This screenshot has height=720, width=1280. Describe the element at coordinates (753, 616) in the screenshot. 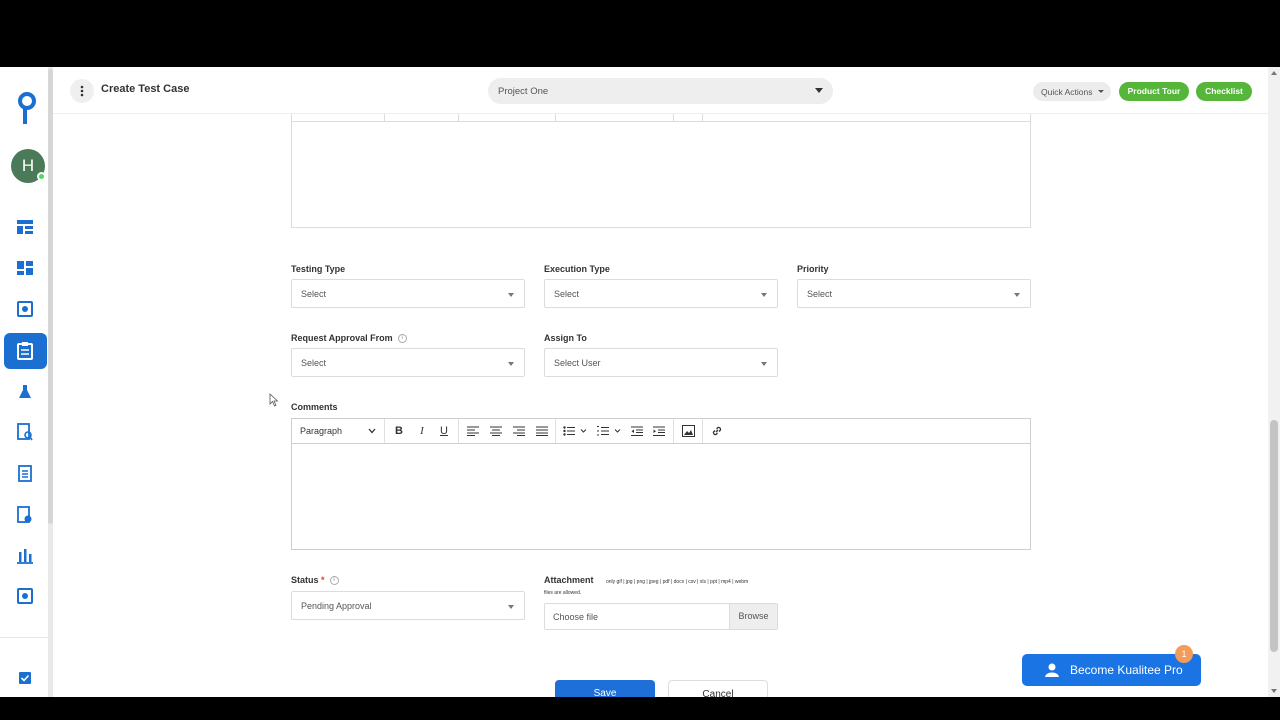

I see `browse-button: Browse` at that location.